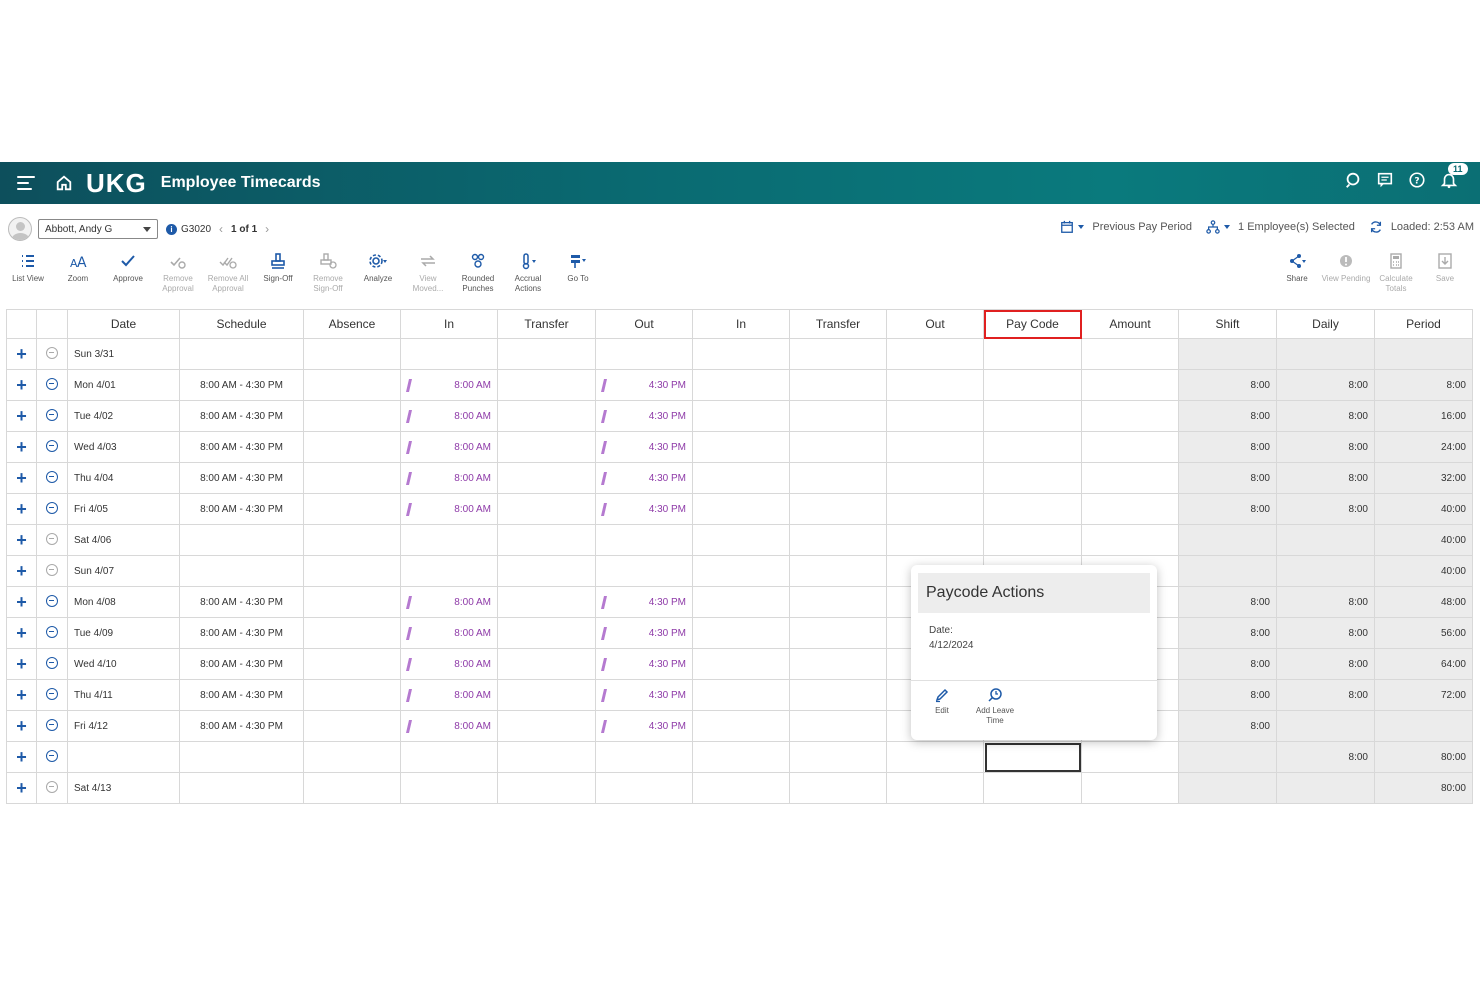  I want to click on column-header-date: Date, so click(123, 324).